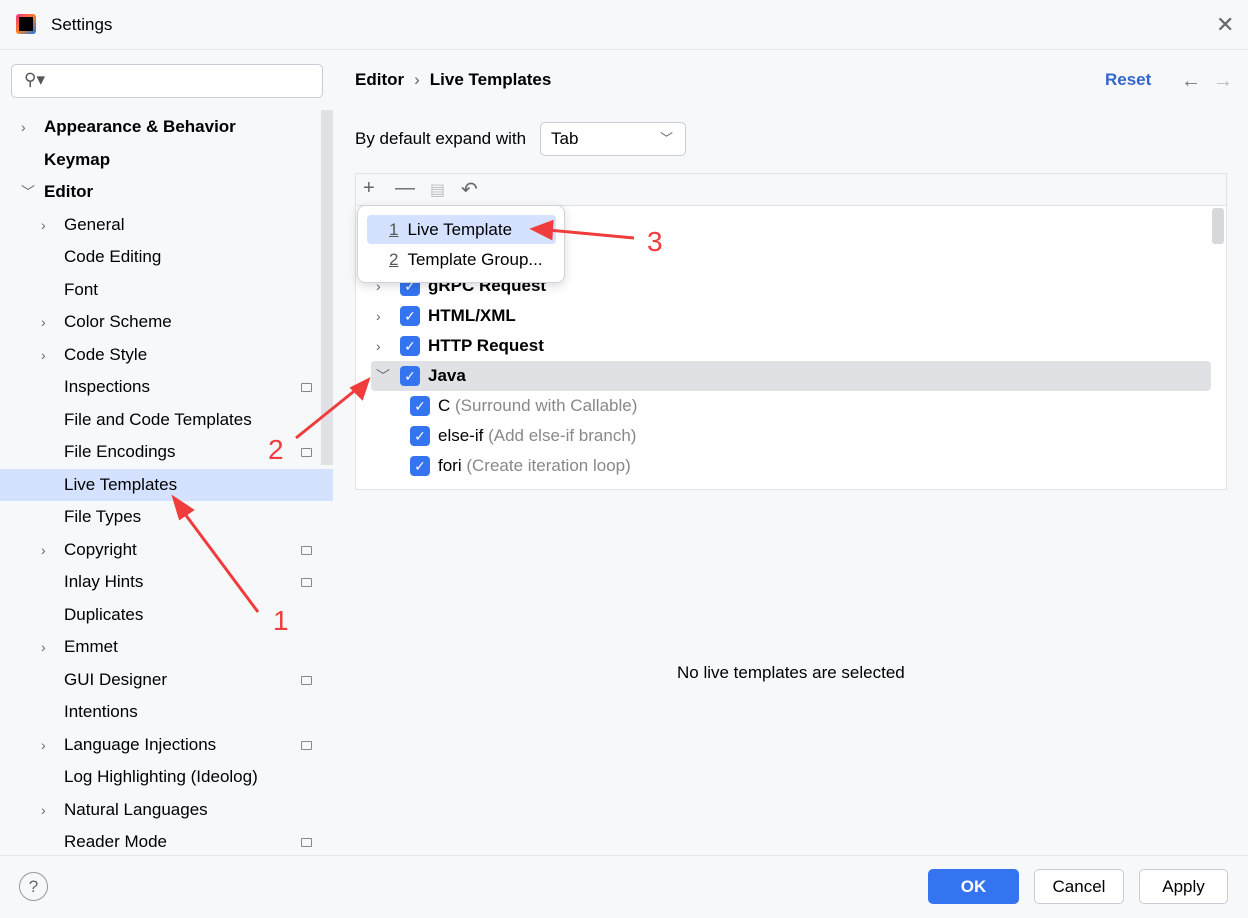 The image size is (1248, 918). Describe the element at coordinates (655, 241) in the screenshot. I see `annotation-label-3: 3` at that location.